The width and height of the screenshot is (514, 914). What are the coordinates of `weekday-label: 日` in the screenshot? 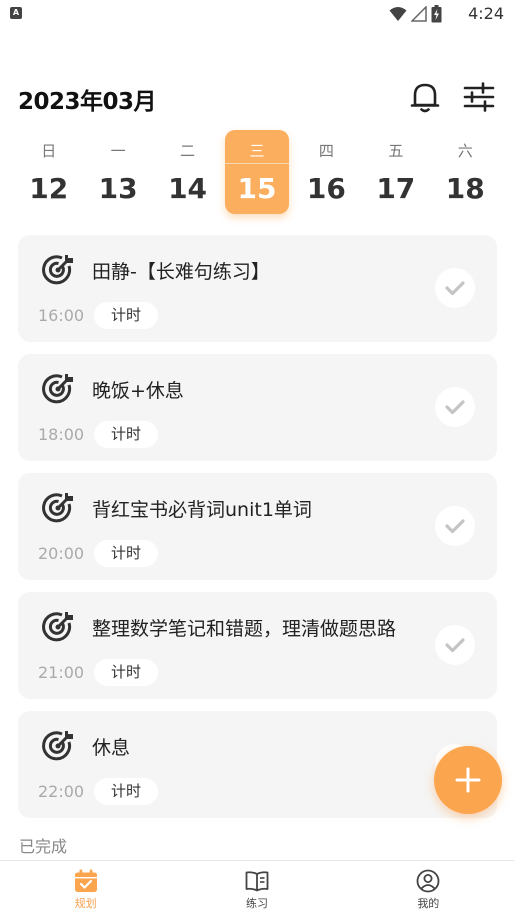 It's located at (49, 151).